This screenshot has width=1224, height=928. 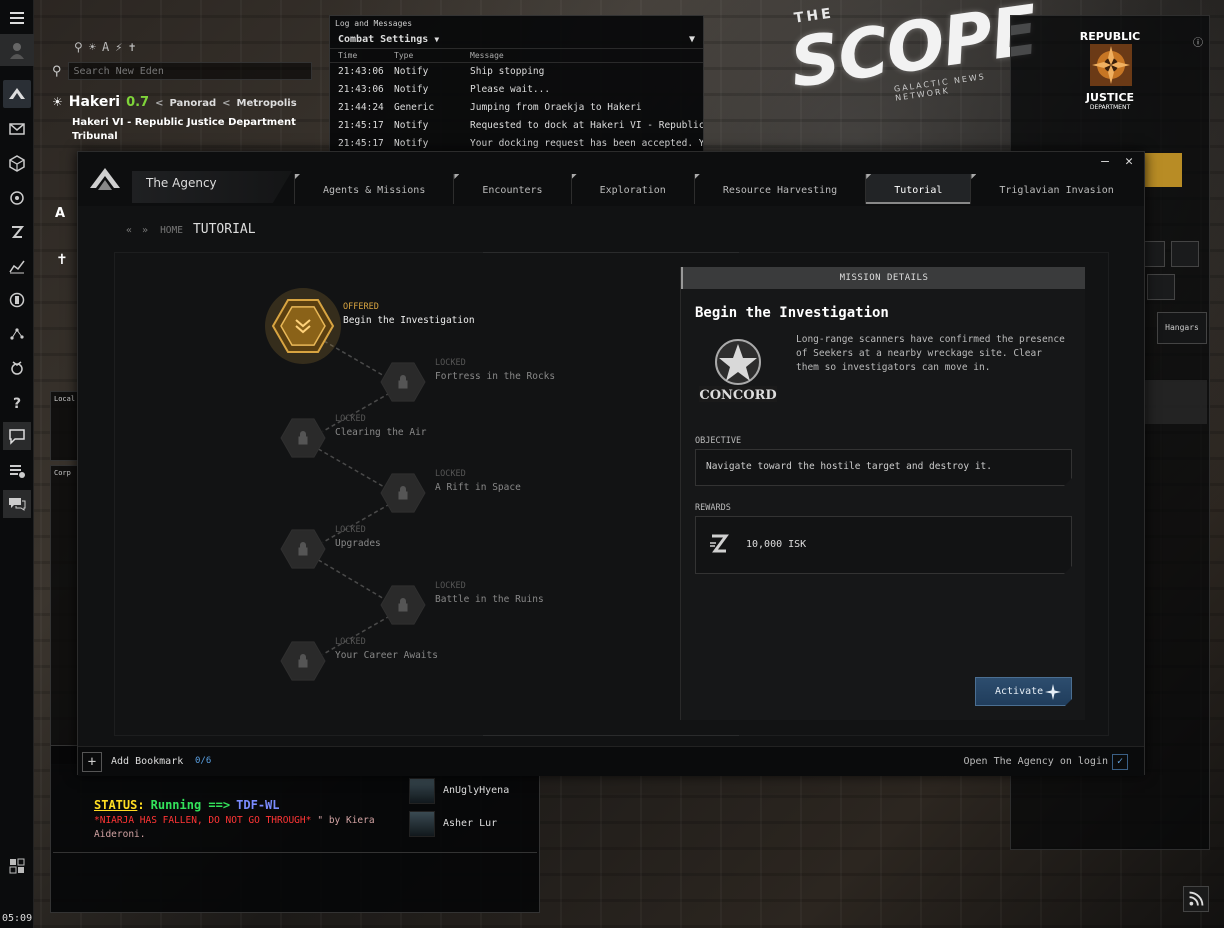 What do you see at coordinates (495, 370) in the screenshot?
I see `mission-node-label: LOCKED Fortress in the Rocks` at bounding box center [495, 370].